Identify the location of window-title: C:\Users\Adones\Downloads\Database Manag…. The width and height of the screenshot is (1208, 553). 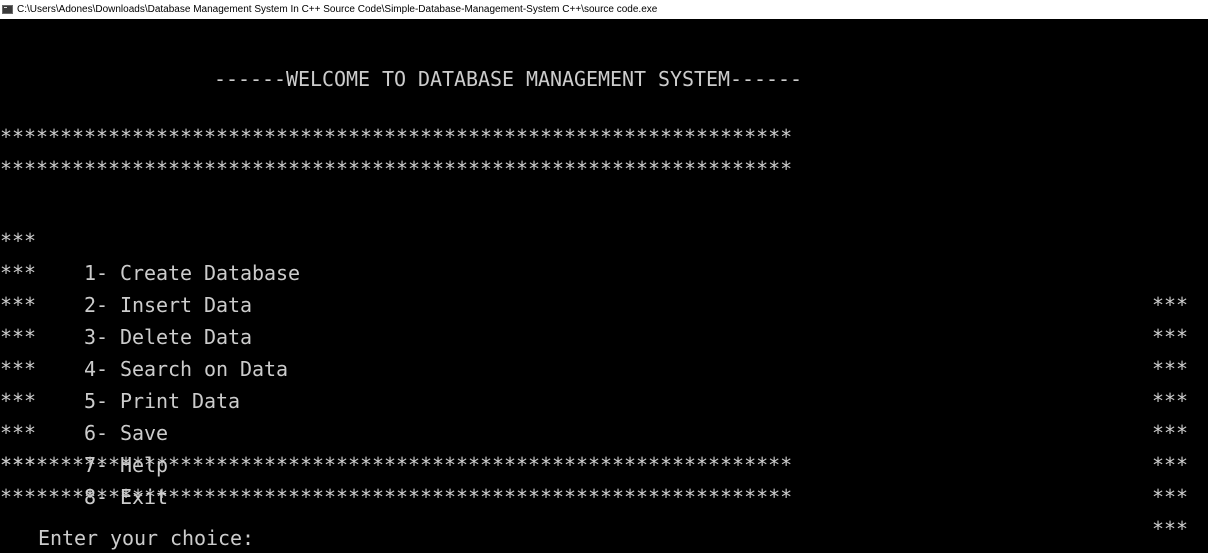
(337, 9).